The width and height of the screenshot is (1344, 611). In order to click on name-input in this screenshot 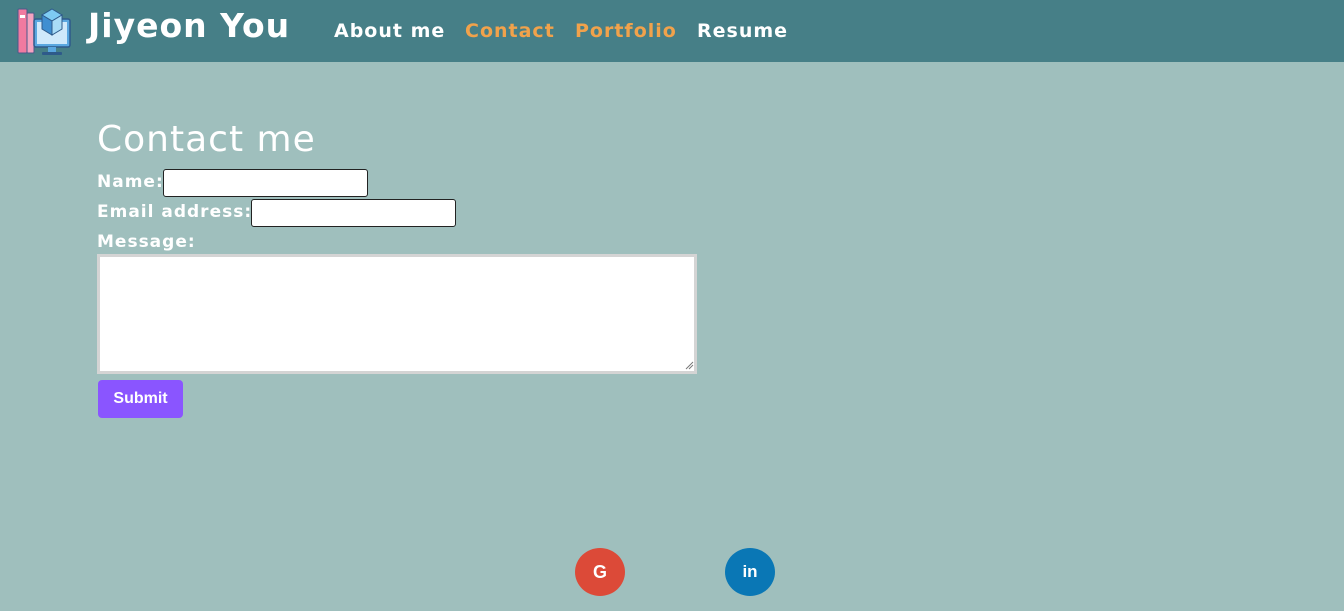, I will do `click(265, 183)`.